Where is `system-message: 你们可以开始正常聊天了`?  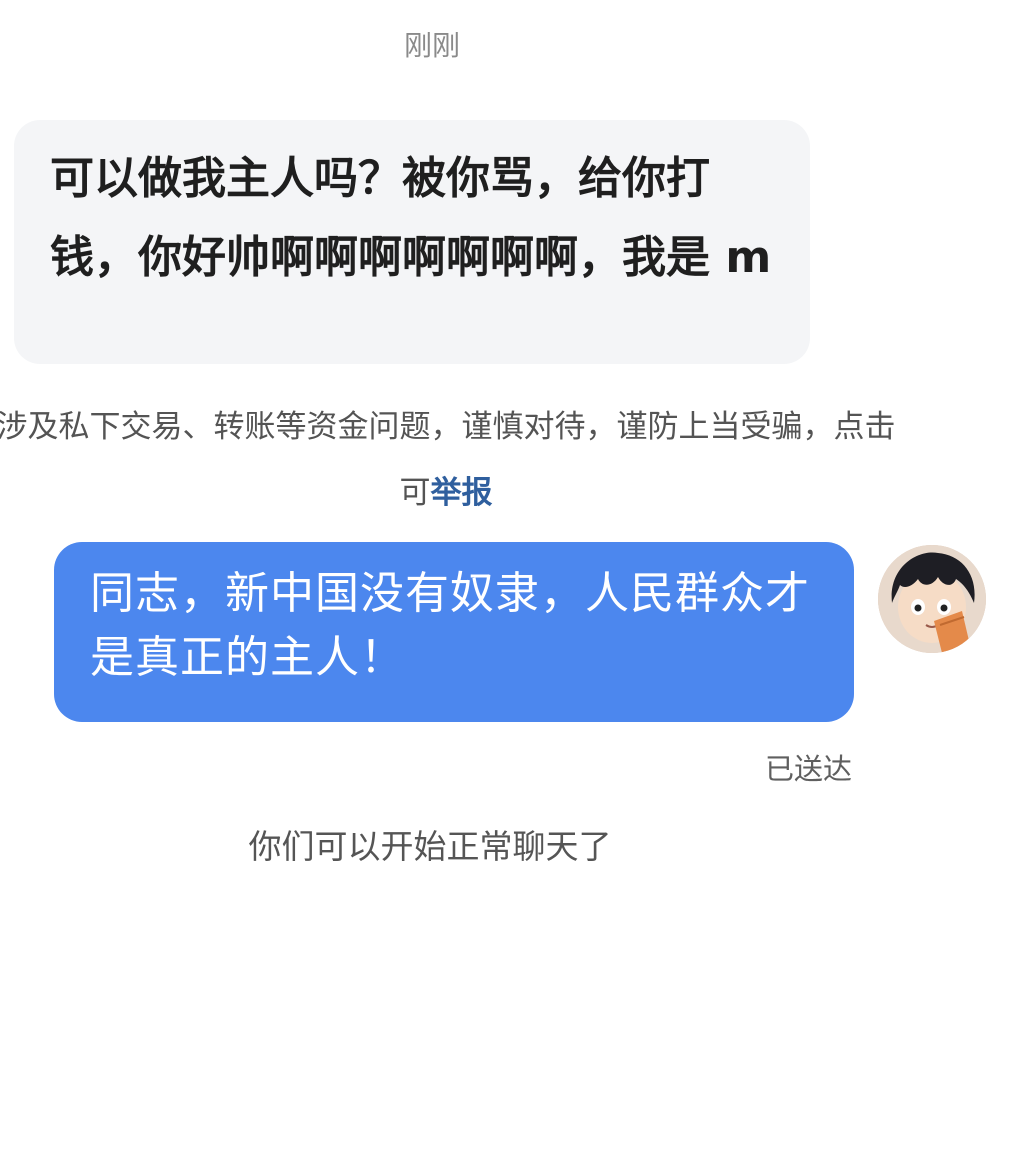 system-message: 你们可以开始正常聊天了 is located at coordinates (430, 846).